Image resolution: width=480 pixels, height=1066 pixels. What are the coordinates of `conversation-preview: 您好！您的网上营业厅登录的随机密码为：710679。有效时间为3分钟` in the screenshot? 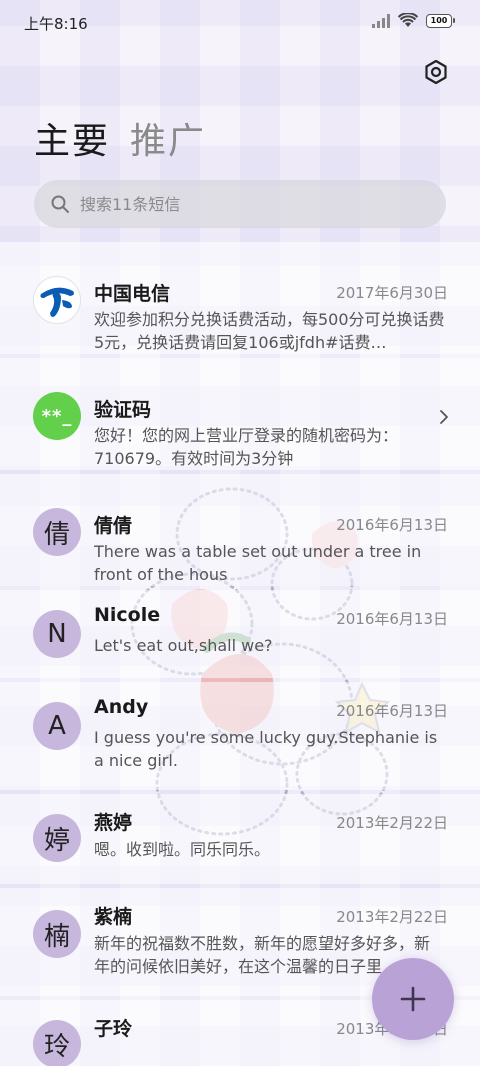 It's located at (246, 447).